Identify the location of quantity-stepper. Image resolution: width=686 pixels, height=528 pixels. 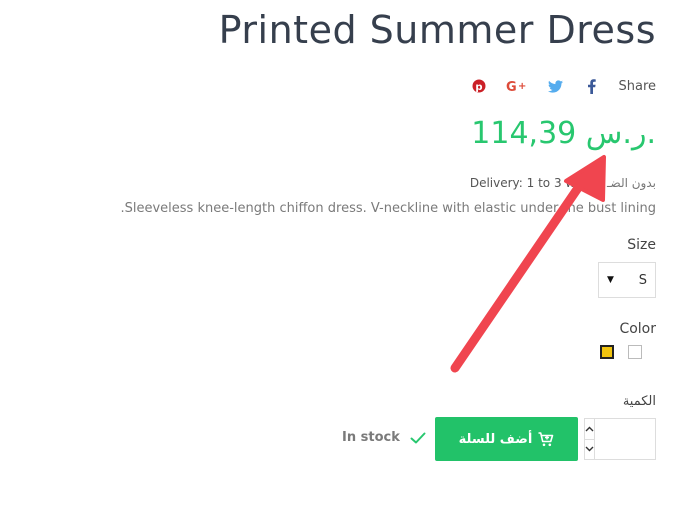
(635, 439).